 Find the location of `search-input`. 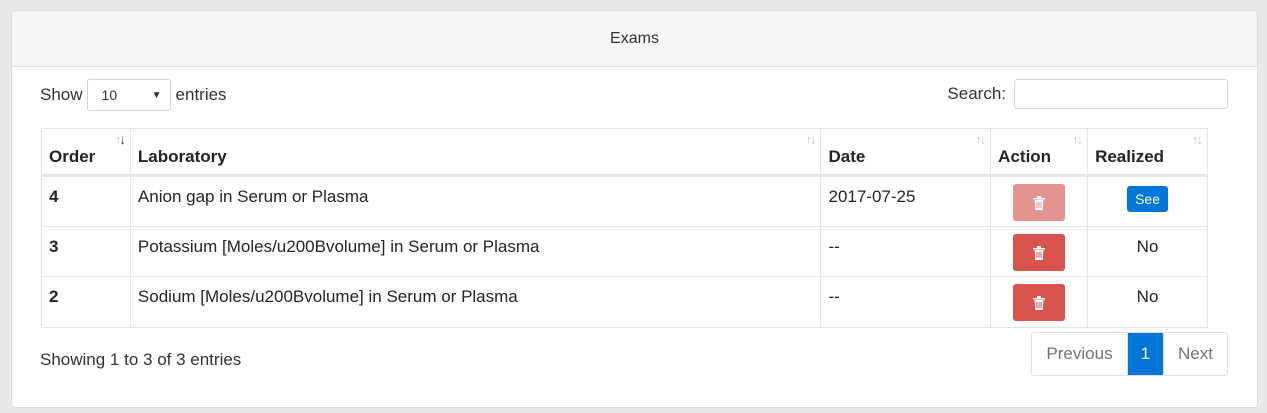

search-input is located at coordinates (1121, 94).